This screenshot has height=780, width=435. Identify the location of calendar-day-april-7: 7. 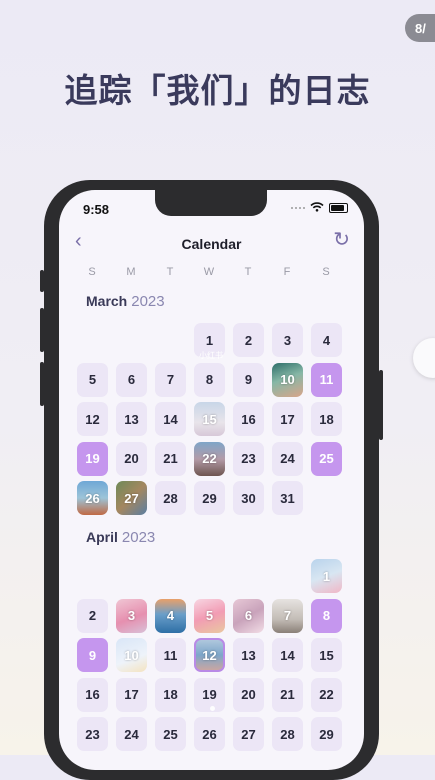
(287, 615).